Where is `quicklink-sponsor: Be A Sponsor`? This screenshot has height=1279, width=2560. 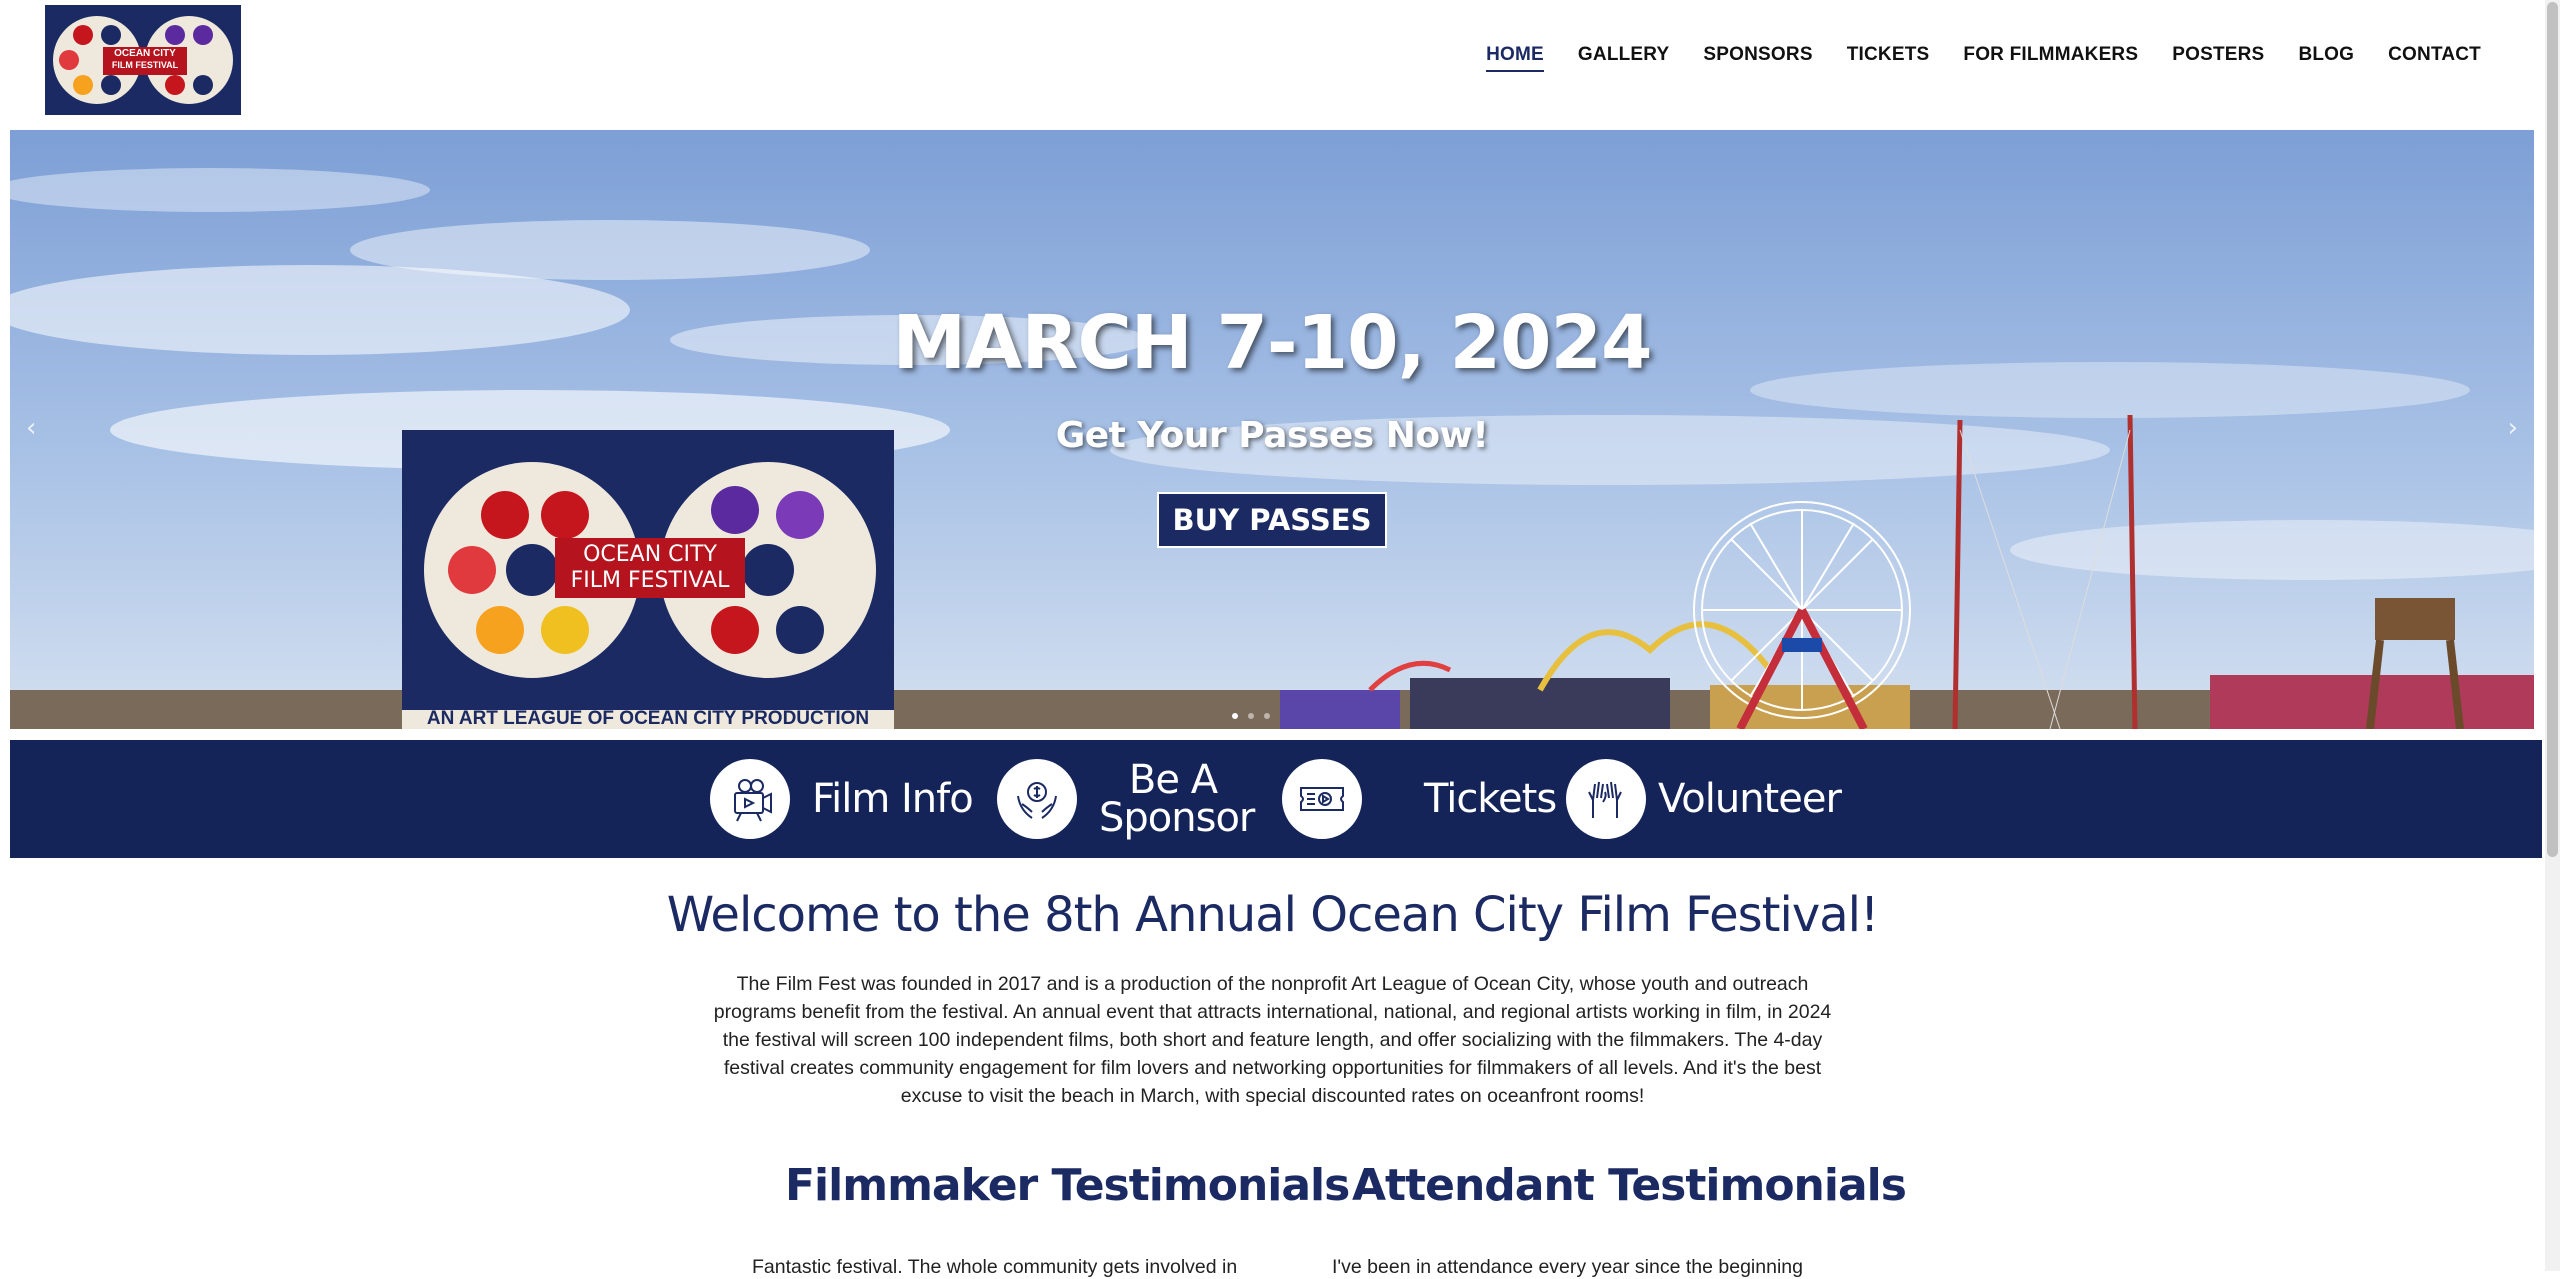
quicklink-sponsor: Be A Sponsor is located at coordinates (1126, 799).